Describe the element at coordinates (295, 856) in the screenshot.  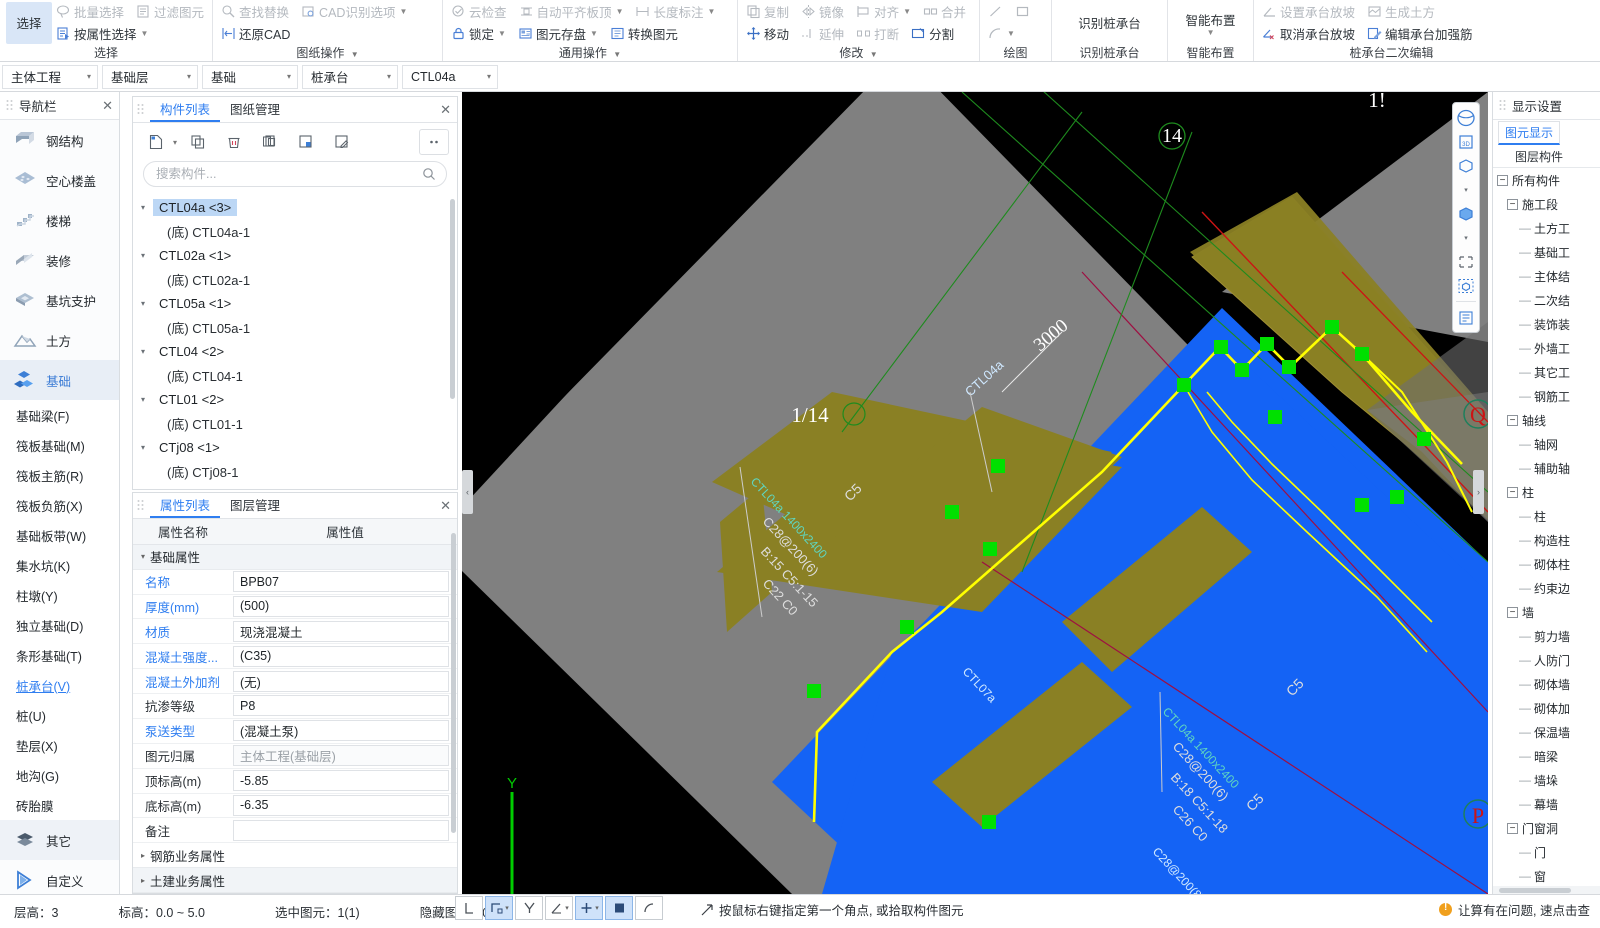
I see `property-group-rebar: ▸ 钢筋业务属性` at that location.